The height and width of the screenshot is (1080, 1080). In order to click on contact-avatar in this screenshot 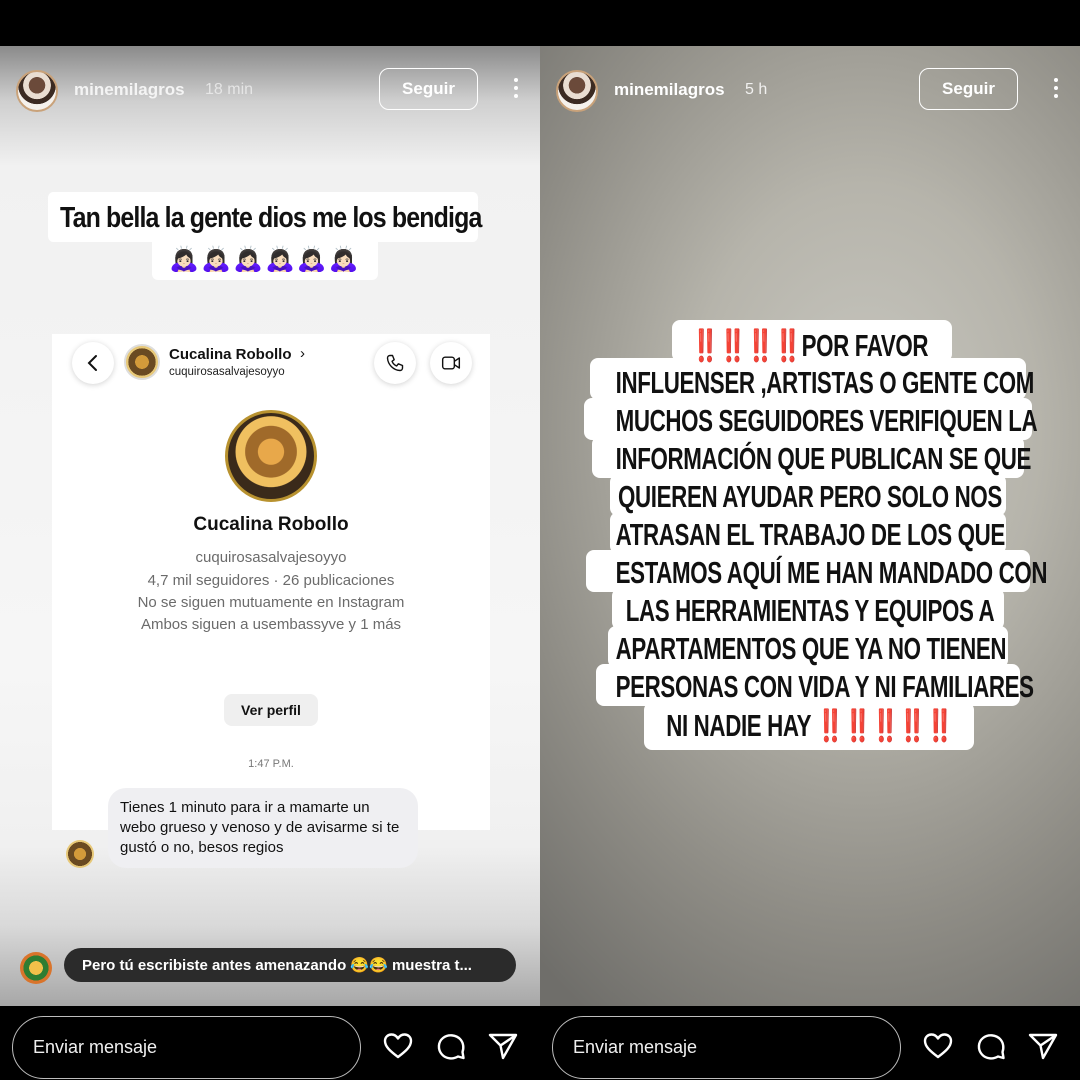, I will do `click(142, 362)`.